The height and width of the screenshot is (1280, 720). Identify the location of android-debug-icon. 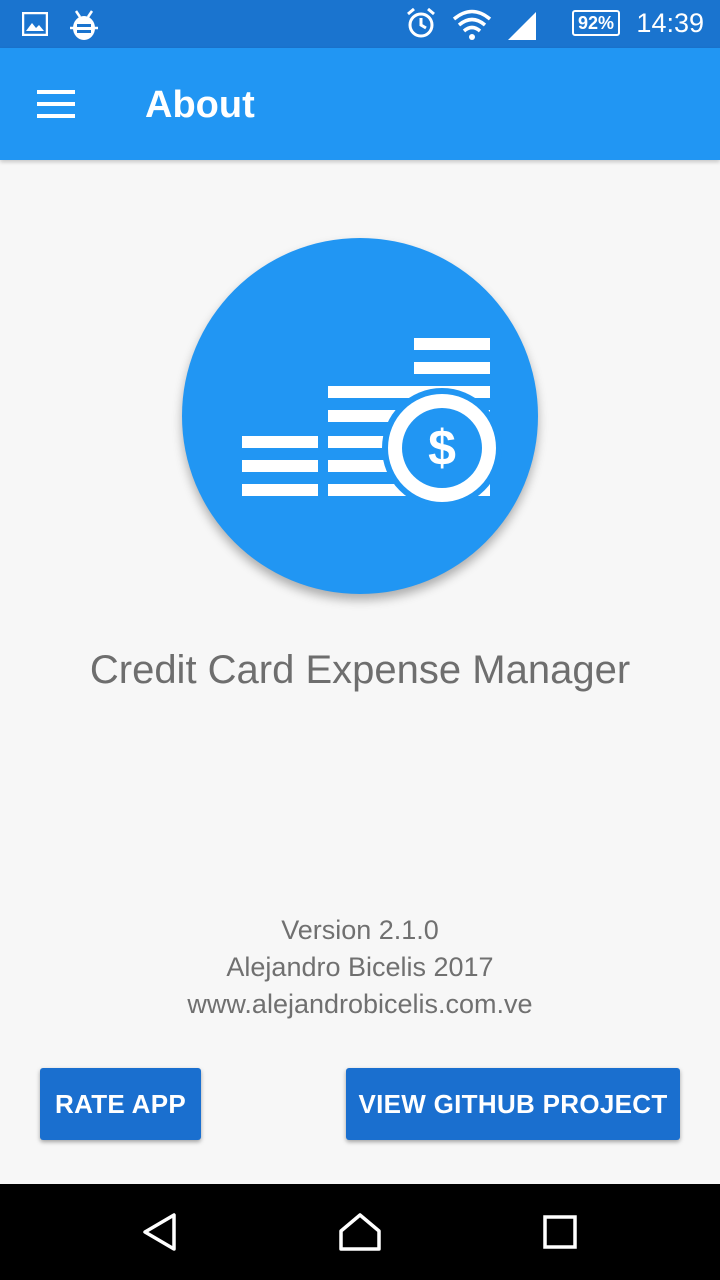
(84, 27).